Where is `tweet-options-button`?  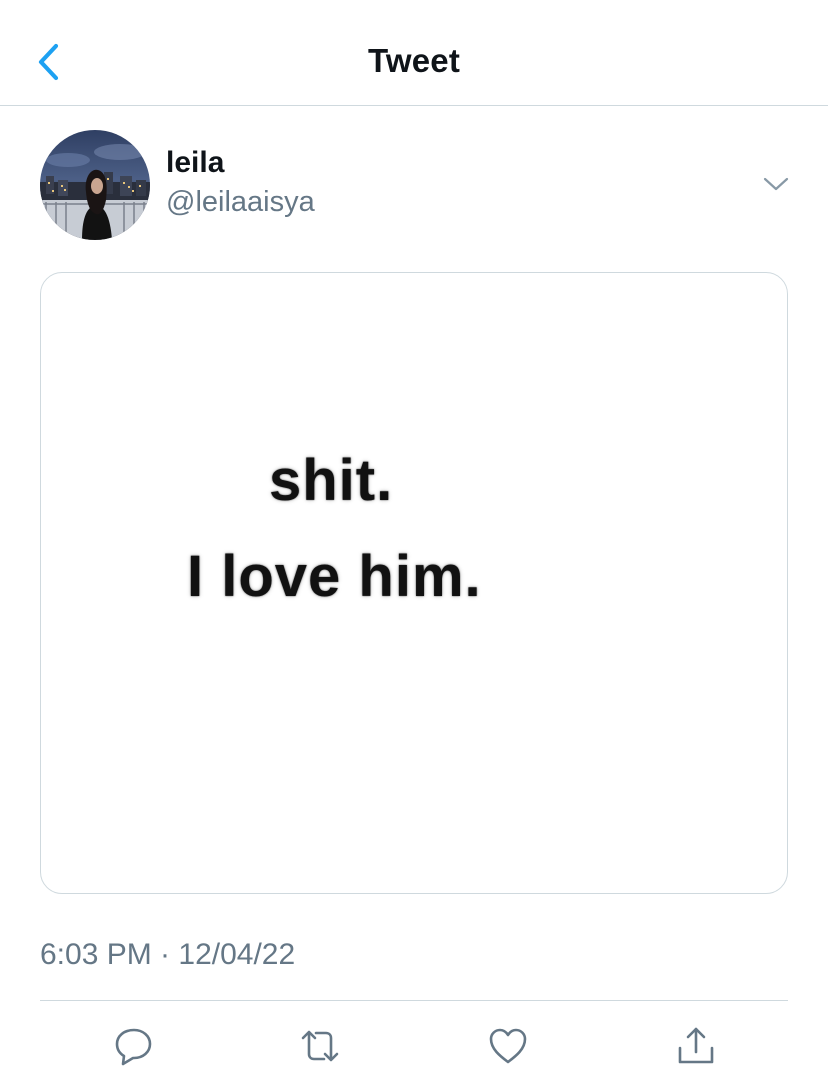 tweet-options-button is located at coordinates (776, 184).